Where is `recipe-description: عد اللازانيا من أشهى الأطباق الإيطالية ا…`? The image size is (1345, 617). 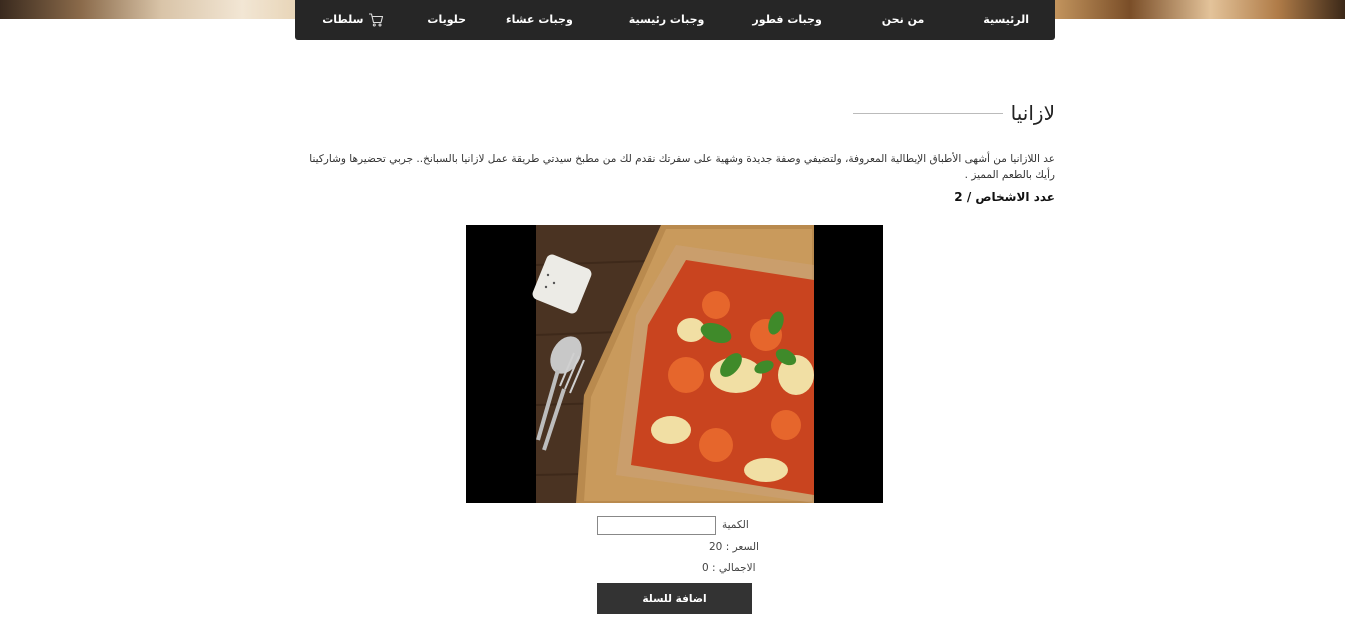
recipe-description: عد اللازانيا من أشهى الأطباق الإيطالية ا… is located at coordinates (682, 167).